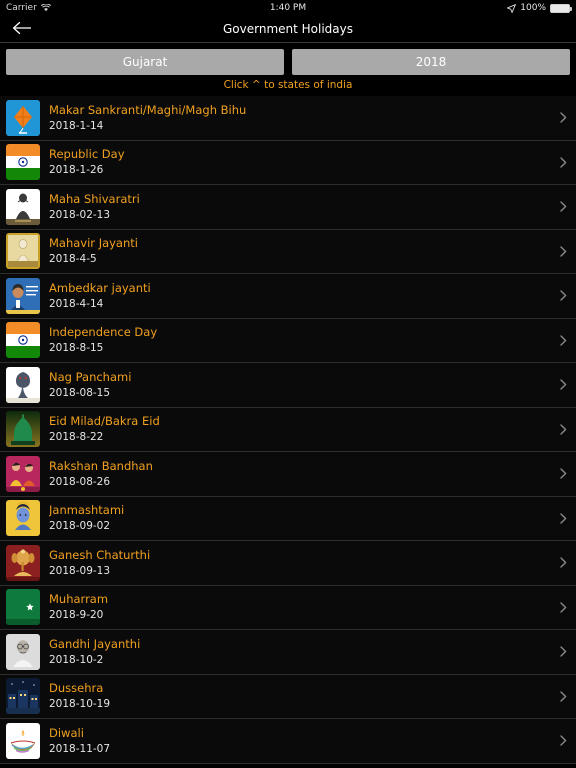 This screenshot has width=576, height=768. What do you see at coordinates (94, 199) in the screenshot?
I see `holiday-title: Maha Shivaratri` at bounding box center [94, 199].